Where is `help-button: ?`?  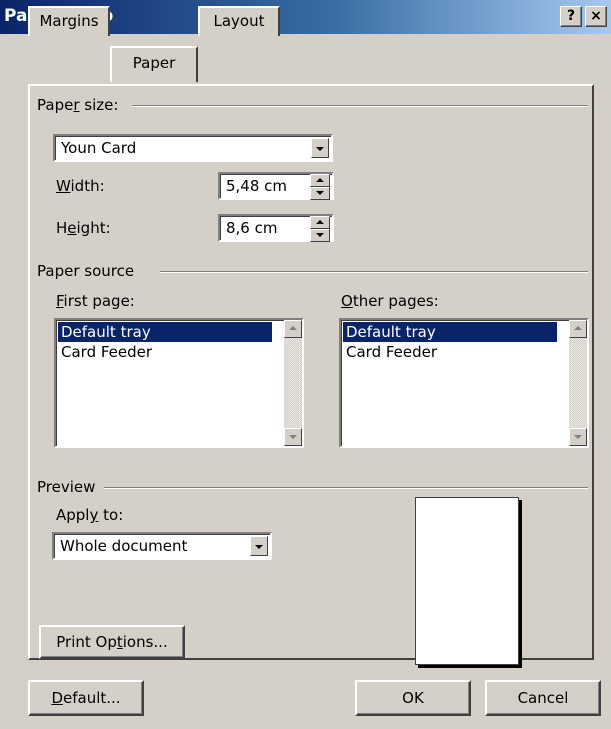 help-button: ? is located at coordinates (571, 16).